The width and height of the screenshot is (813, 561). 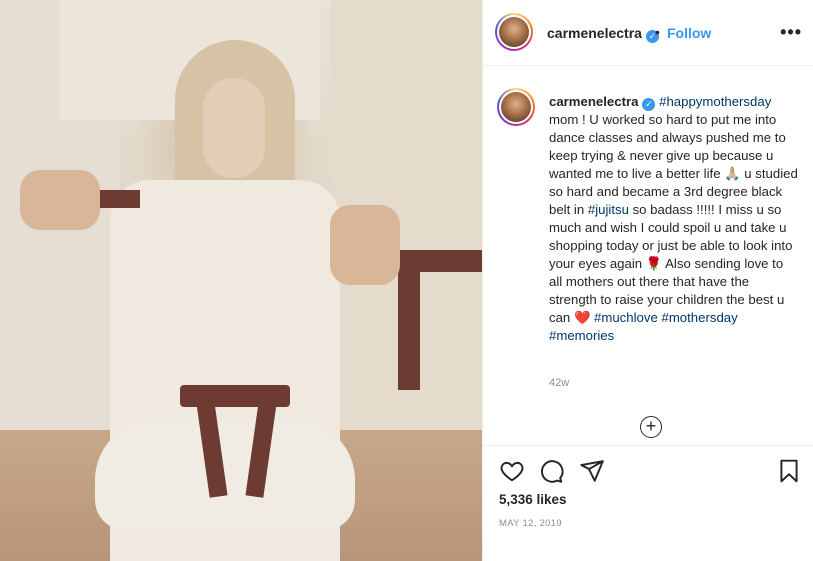 What do you see at coordinates (514, 32) in the screenshot?
I see `avatar` at bounding box center [514, 32].